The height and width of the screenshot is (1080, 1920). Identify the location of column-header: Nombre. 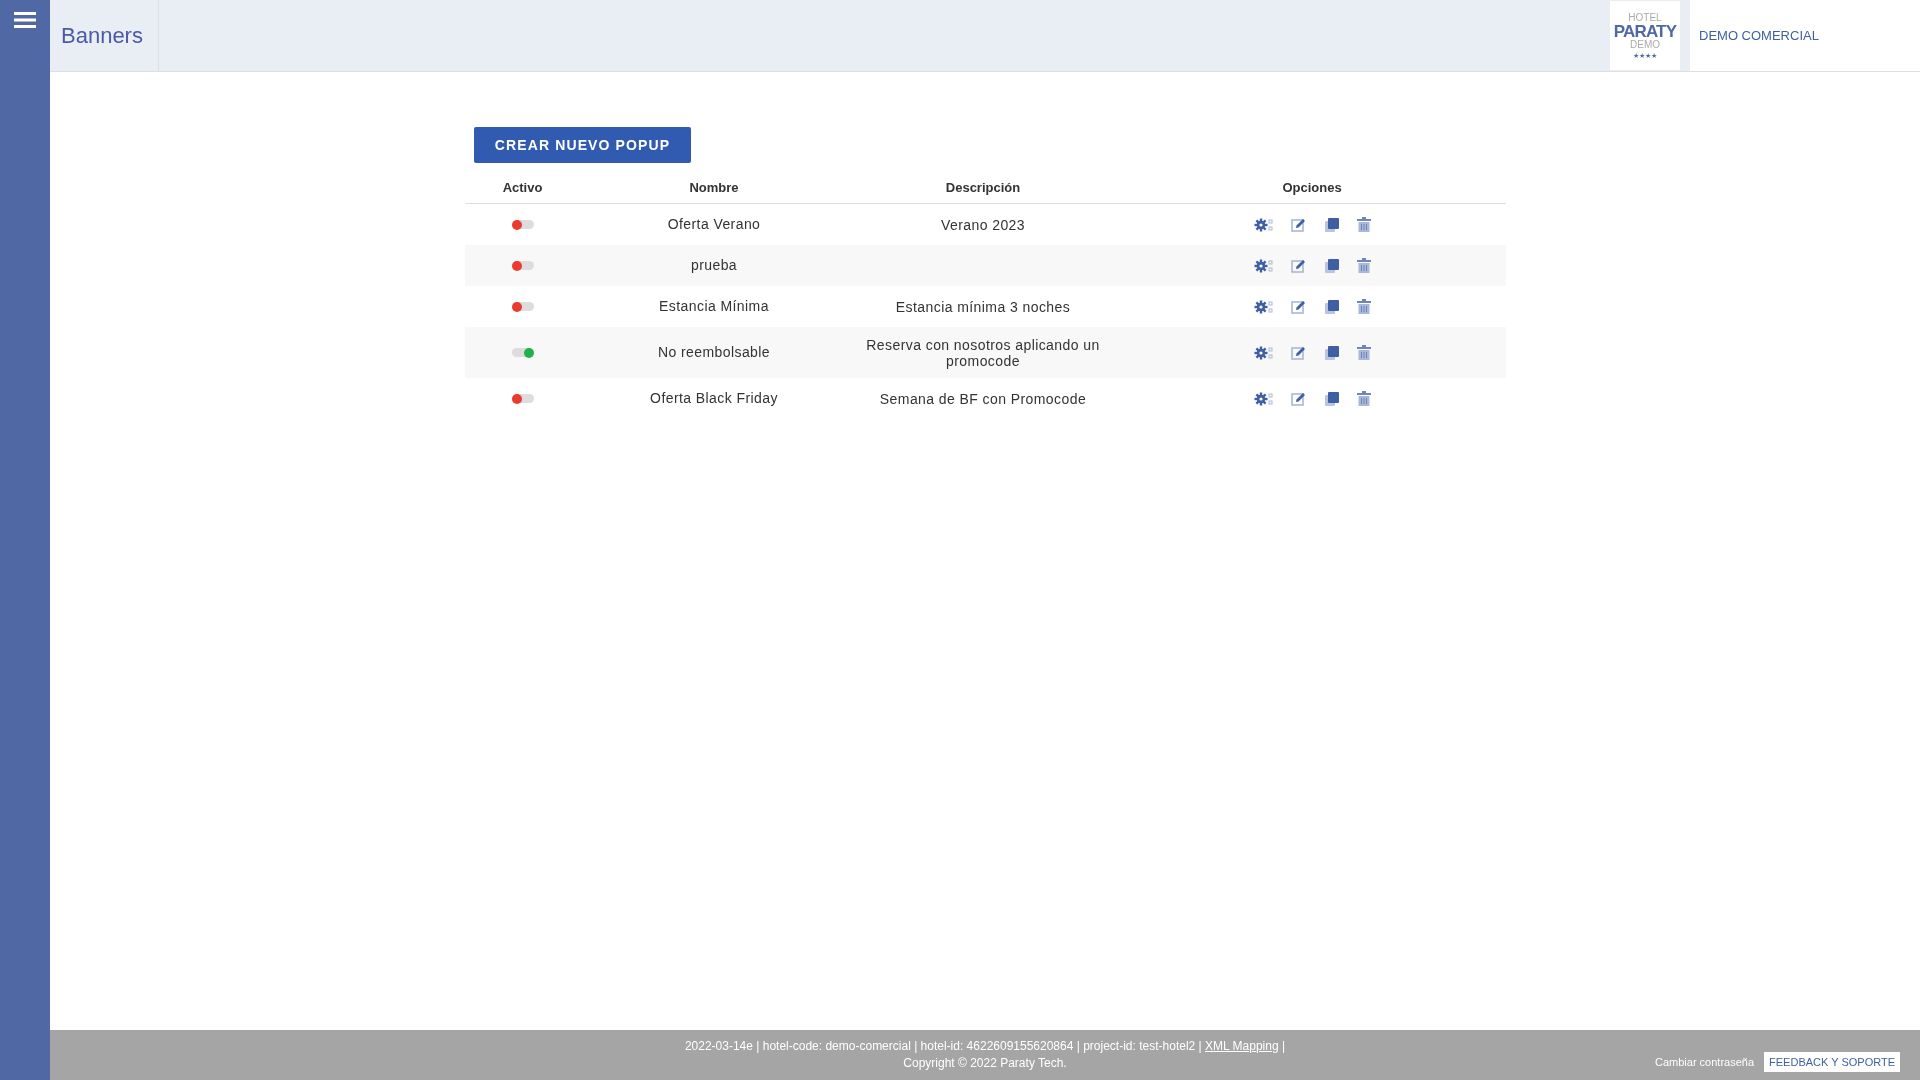
(714, 187).